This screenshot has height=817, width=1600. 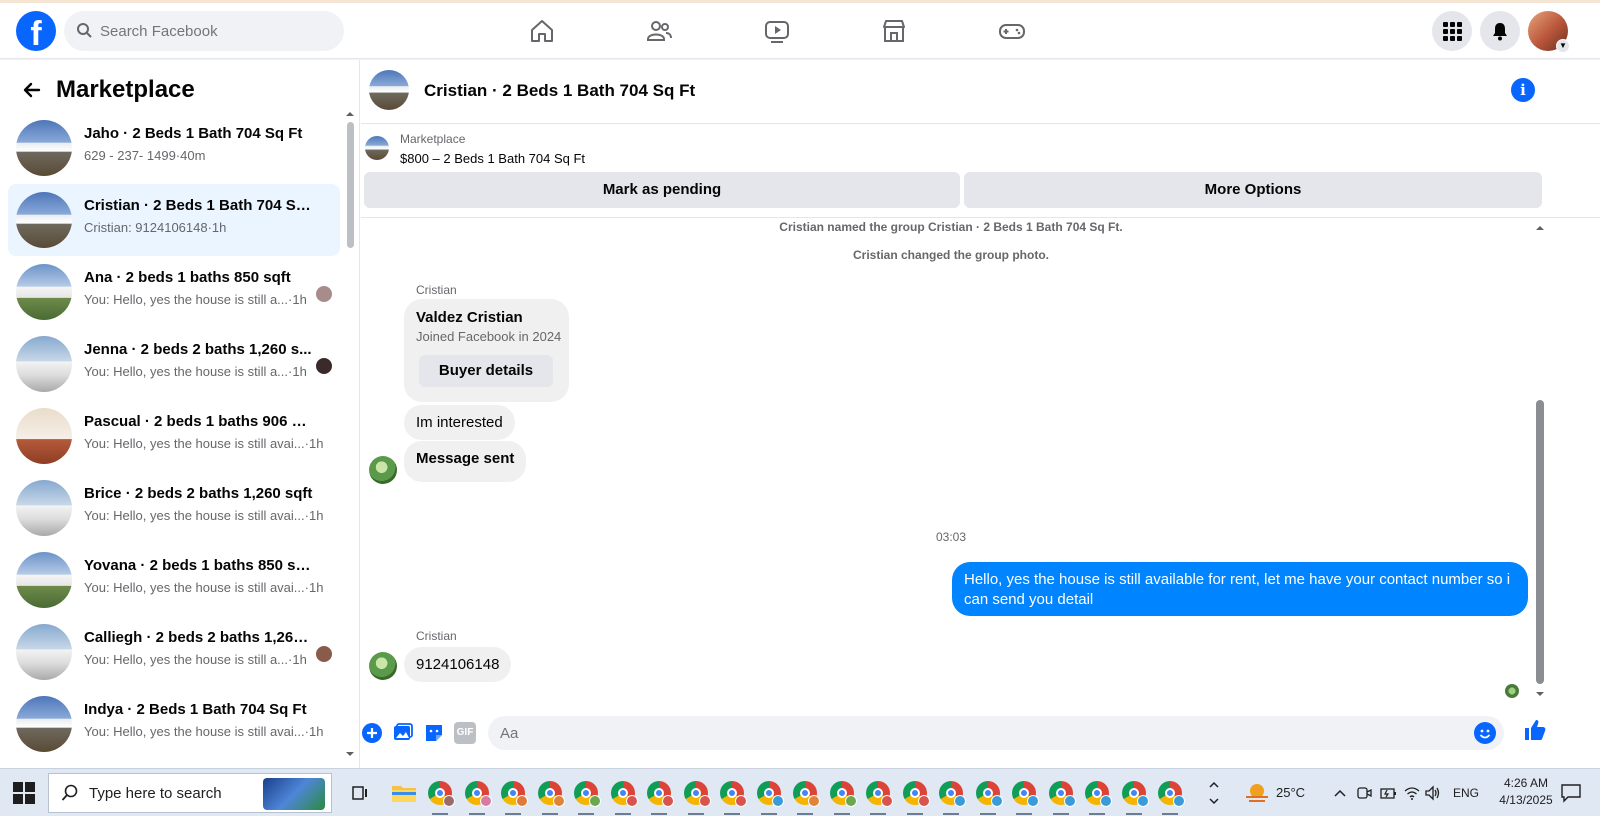 I want to click on notifications-button, so click(x=1500, y=31).